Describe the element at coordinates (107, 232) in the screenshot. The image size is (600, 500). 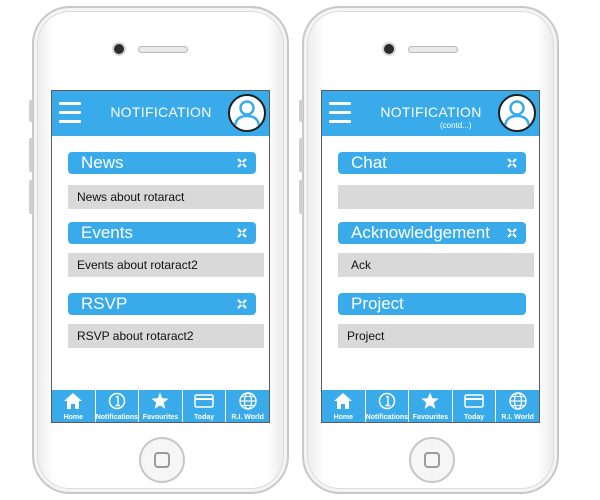
I see `section-title: Events` at that location.